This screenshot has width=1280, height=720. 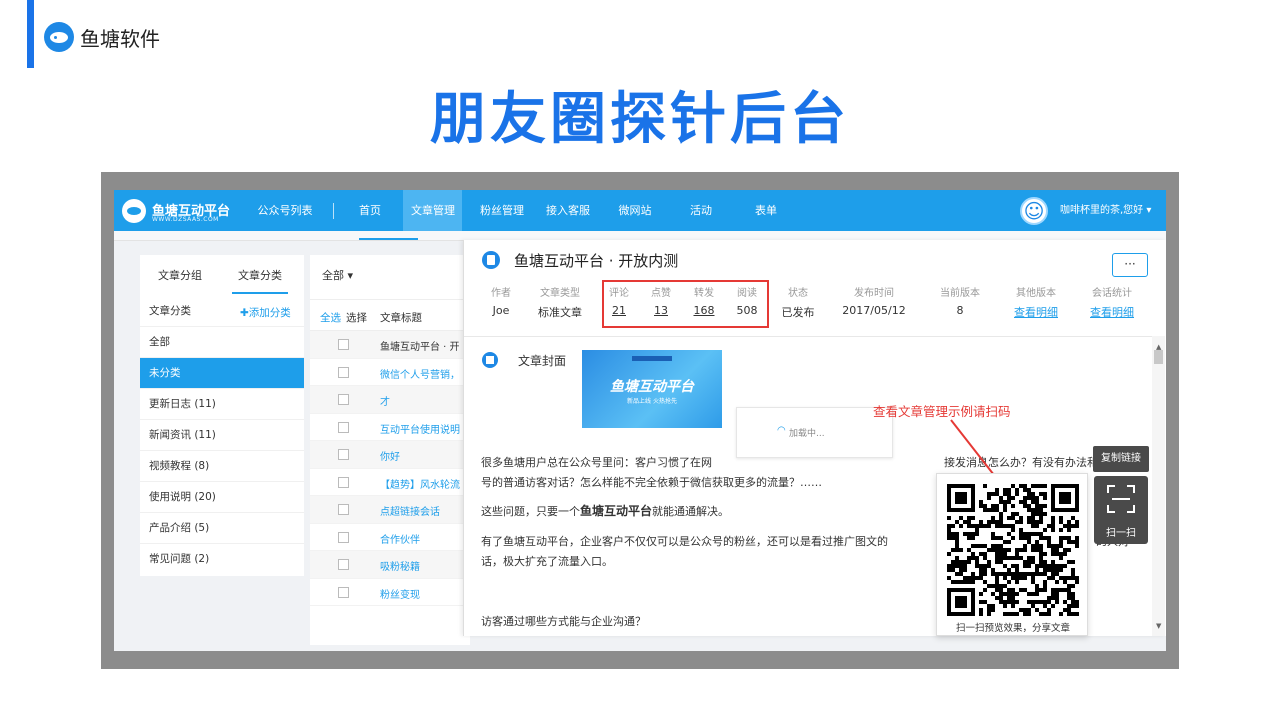 What do you see at coordinates (605, 511) in the screenshot?
I see `paragraph-2: 这些问题，只要一个鱼塘互动平台就能通通解决。` at bounding box center [605, 511].